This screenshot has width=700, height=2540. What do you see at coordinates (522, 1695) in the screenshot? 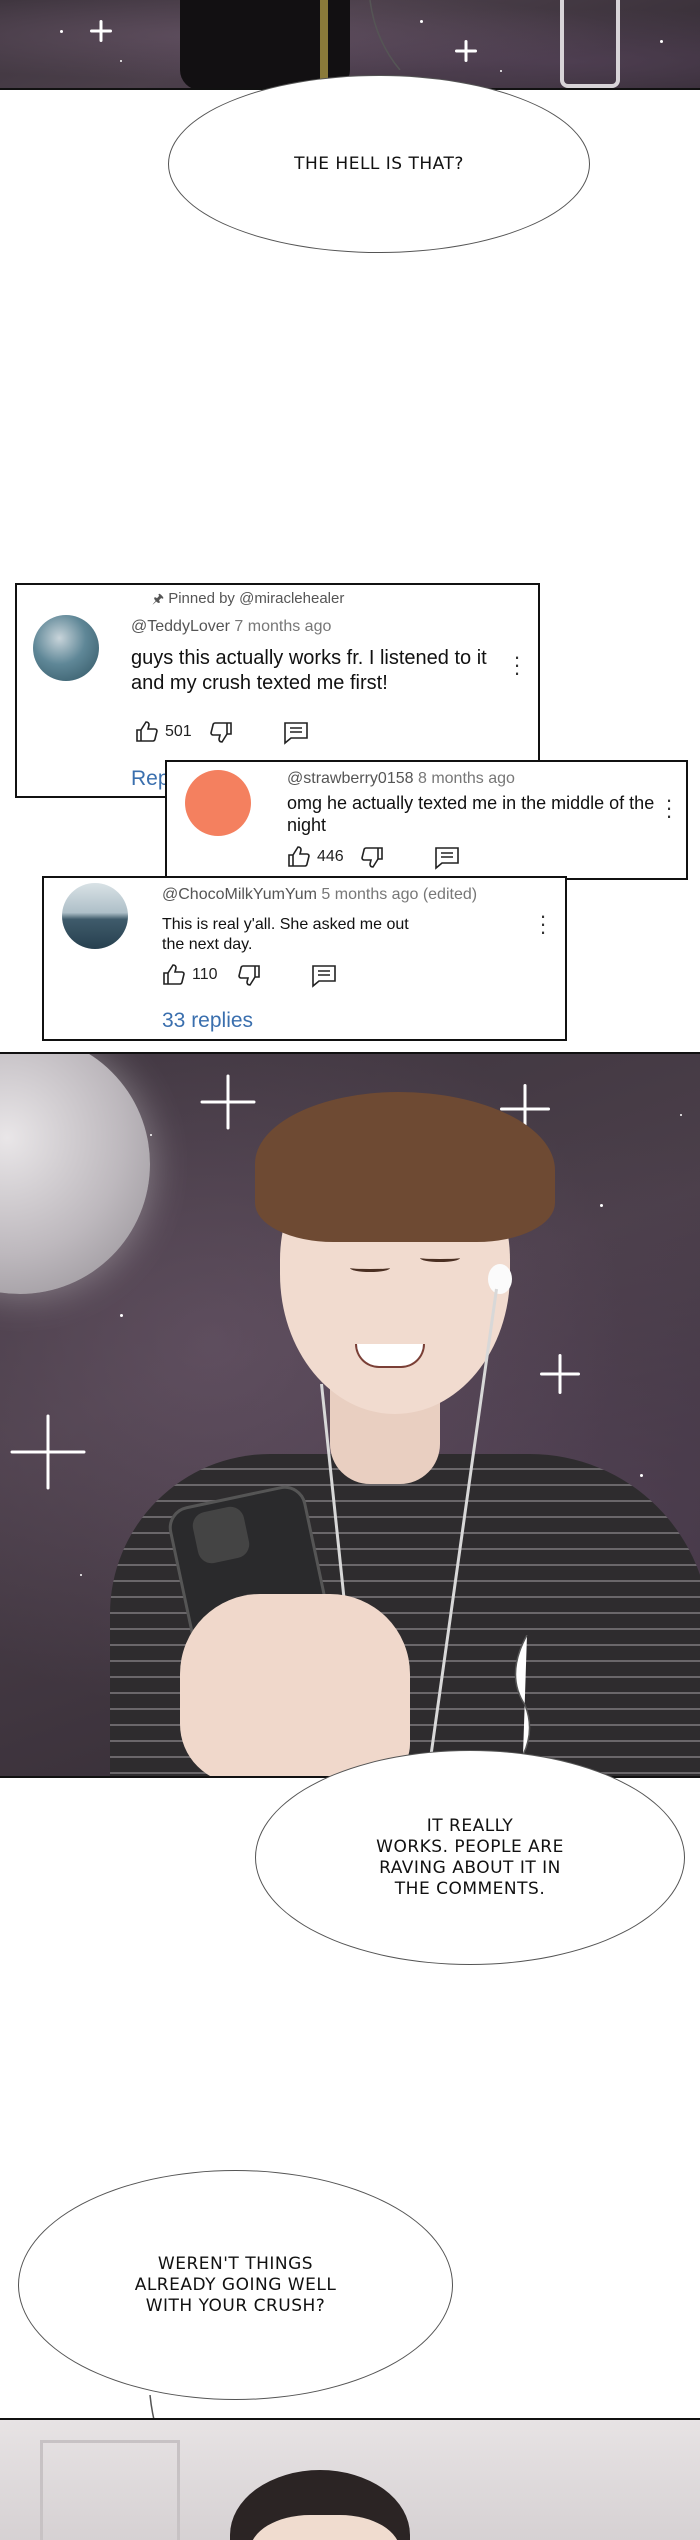
I see `bubble-tail-works` at bounding box center [522, 1695].